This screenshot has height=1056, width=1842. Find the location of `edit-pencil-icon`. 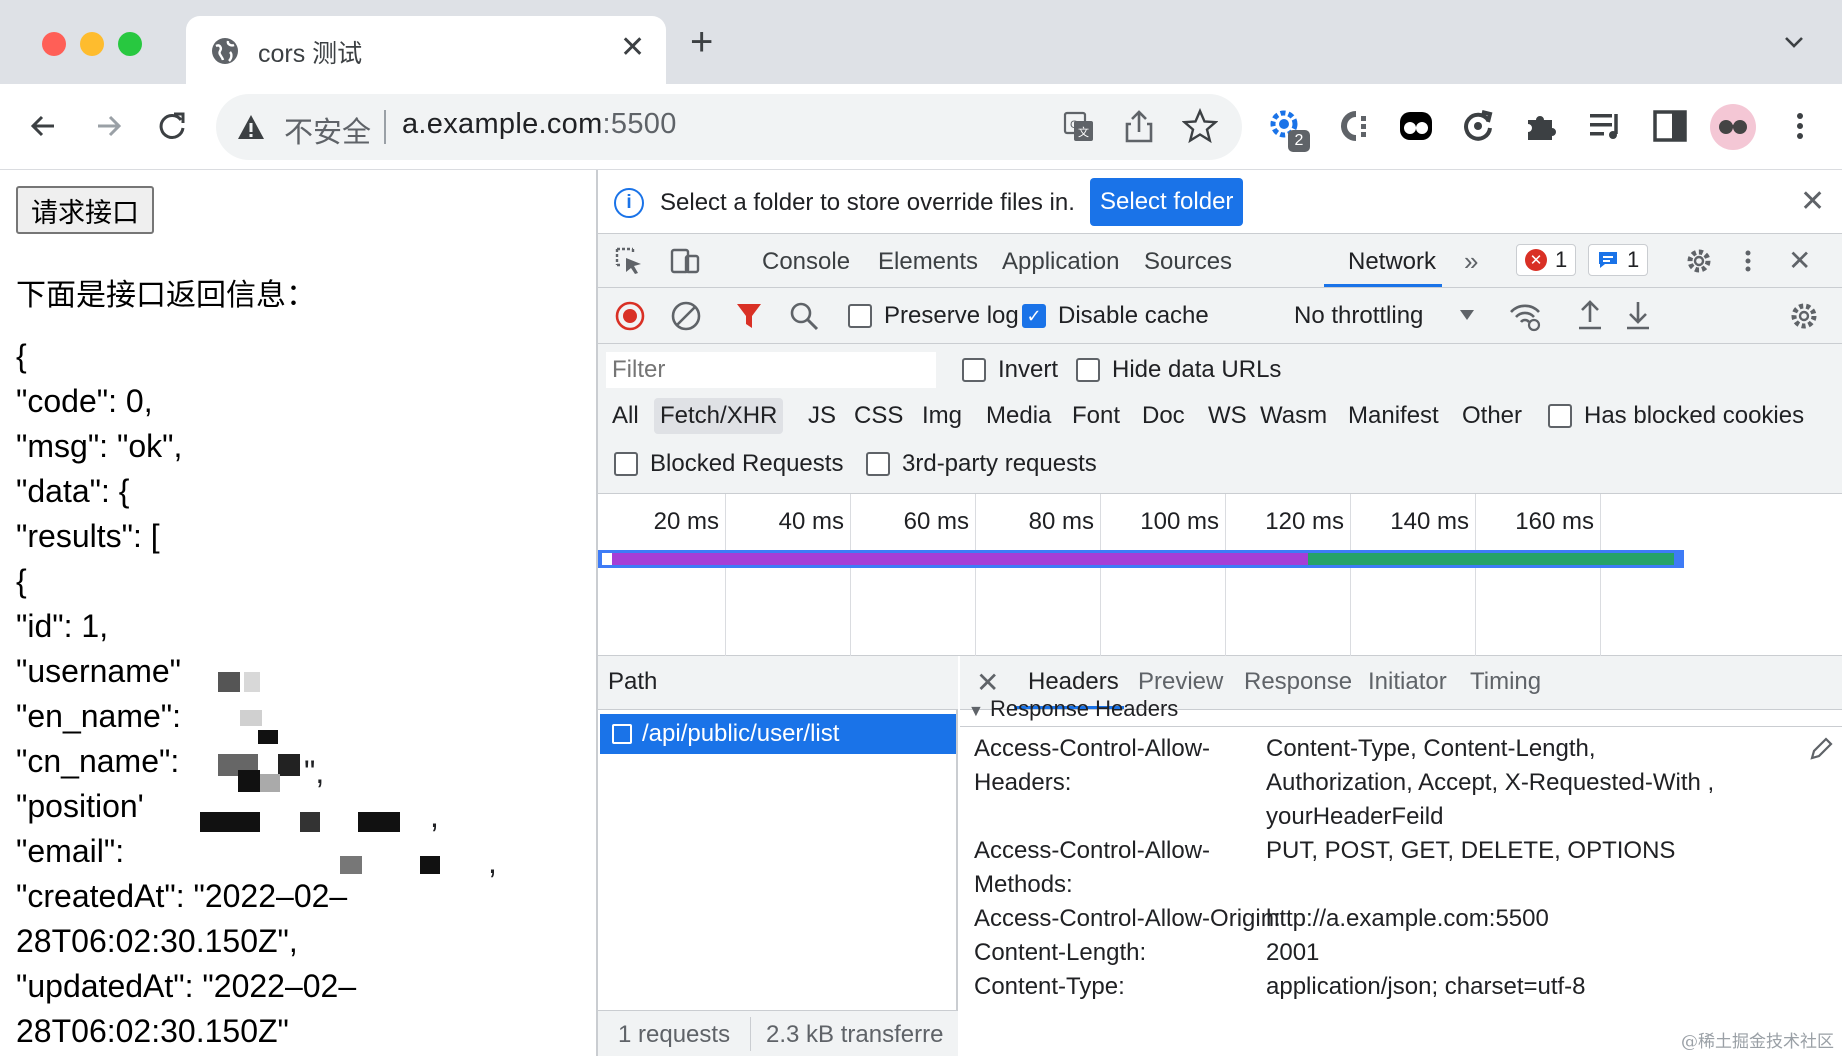

edit-pencil-icon is located at coordinates (1821, 749).